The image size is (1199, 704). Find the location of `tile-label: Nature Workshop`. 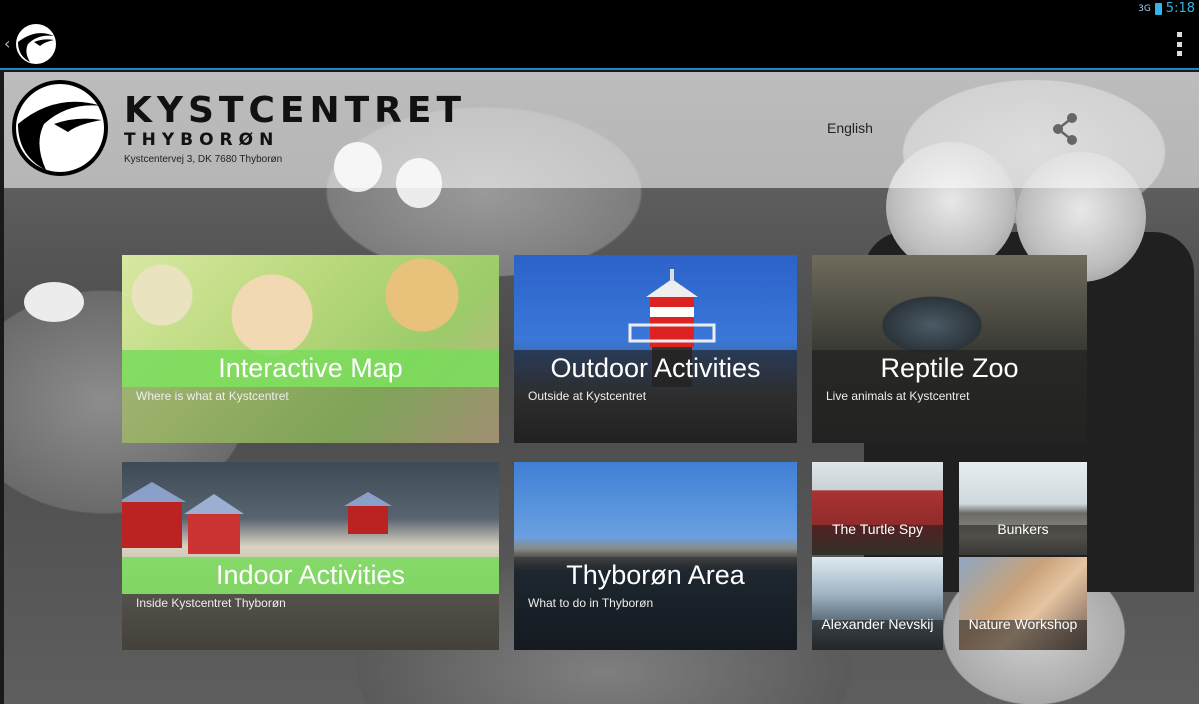

tile-label: Nature Workshop is located at coordinates (1023, 624).